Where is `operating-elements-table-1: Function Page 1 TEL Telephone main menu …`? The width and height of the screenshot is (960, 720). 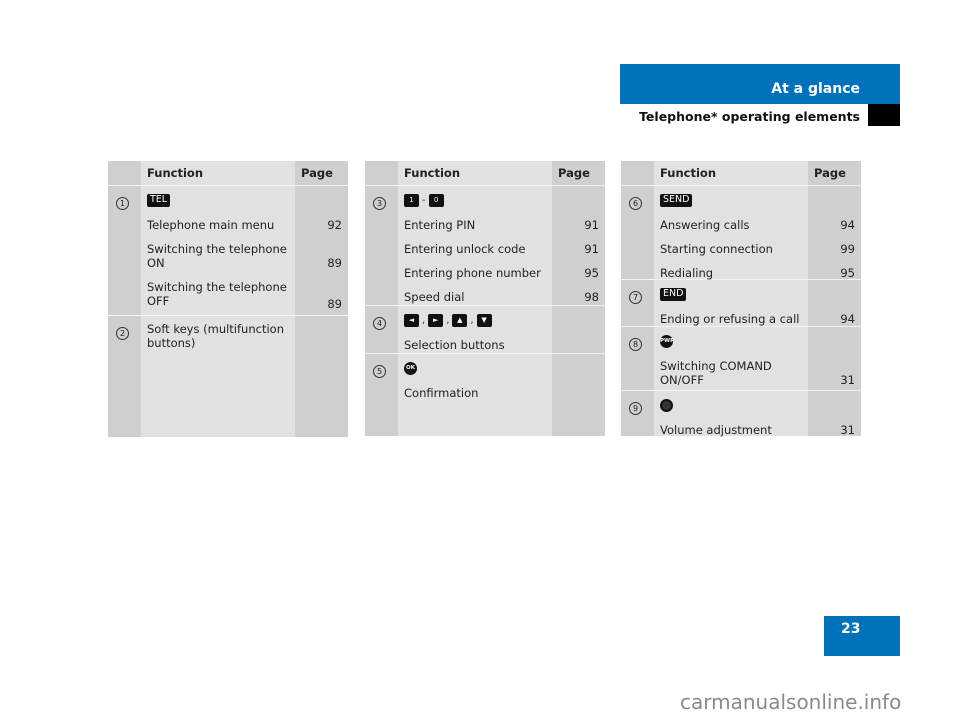
operating-elements-table-1: Function Page 1 TEL Telephone main menu … is located at coordinates (228, 299).